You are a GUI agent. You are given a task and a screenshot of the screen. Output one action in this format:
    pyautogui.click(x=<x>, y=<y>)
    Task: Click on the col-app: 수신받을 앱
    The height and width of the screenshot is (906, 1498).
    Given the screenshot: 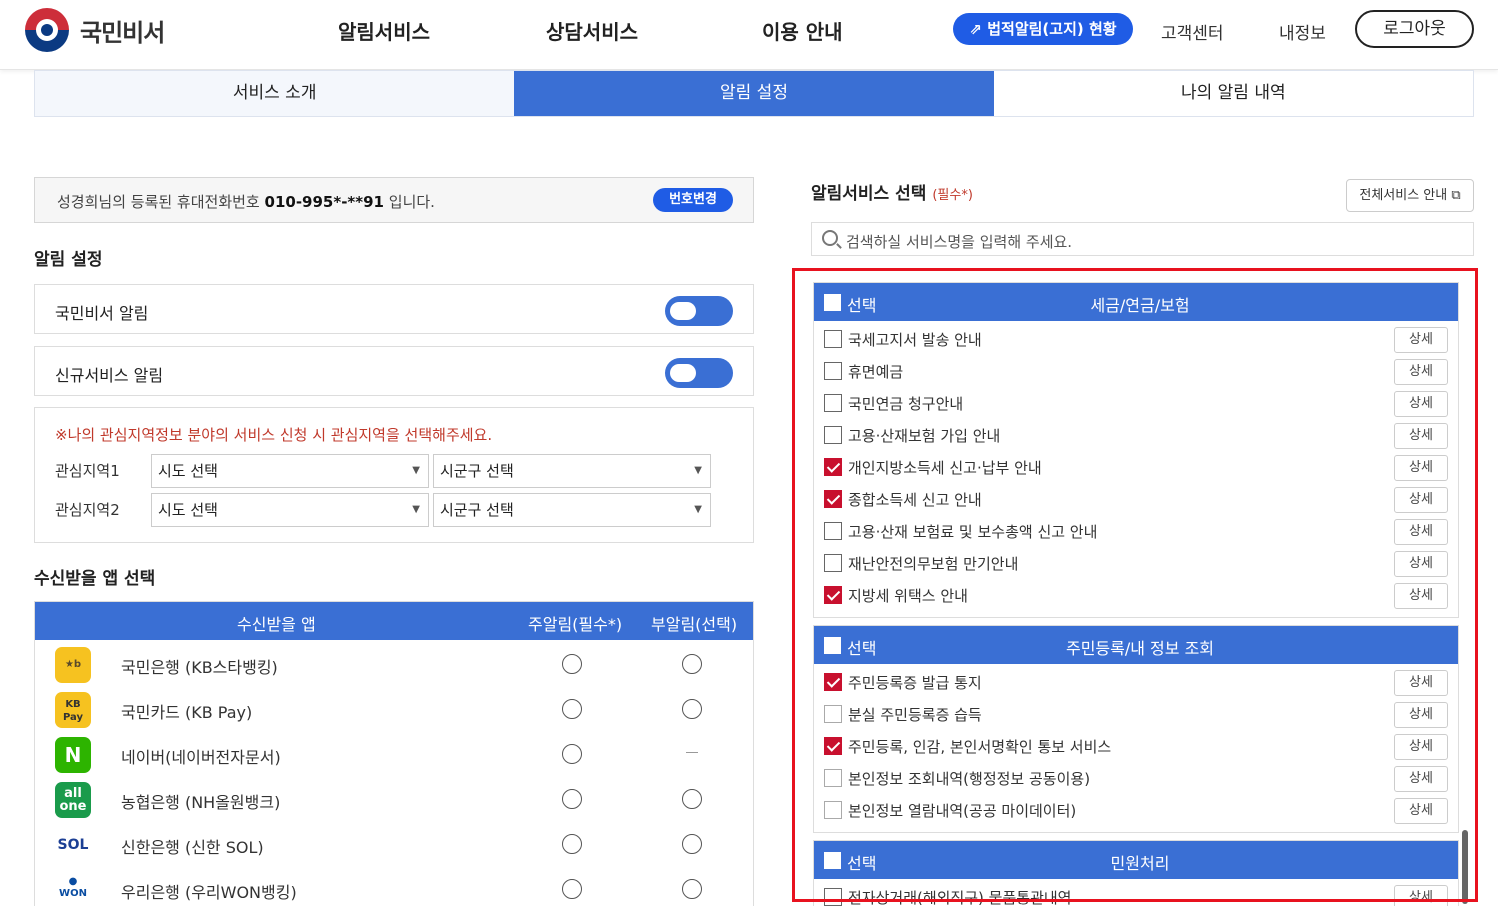 What is the action you would take?
    pyautogui.click(x=276, y=624)
    